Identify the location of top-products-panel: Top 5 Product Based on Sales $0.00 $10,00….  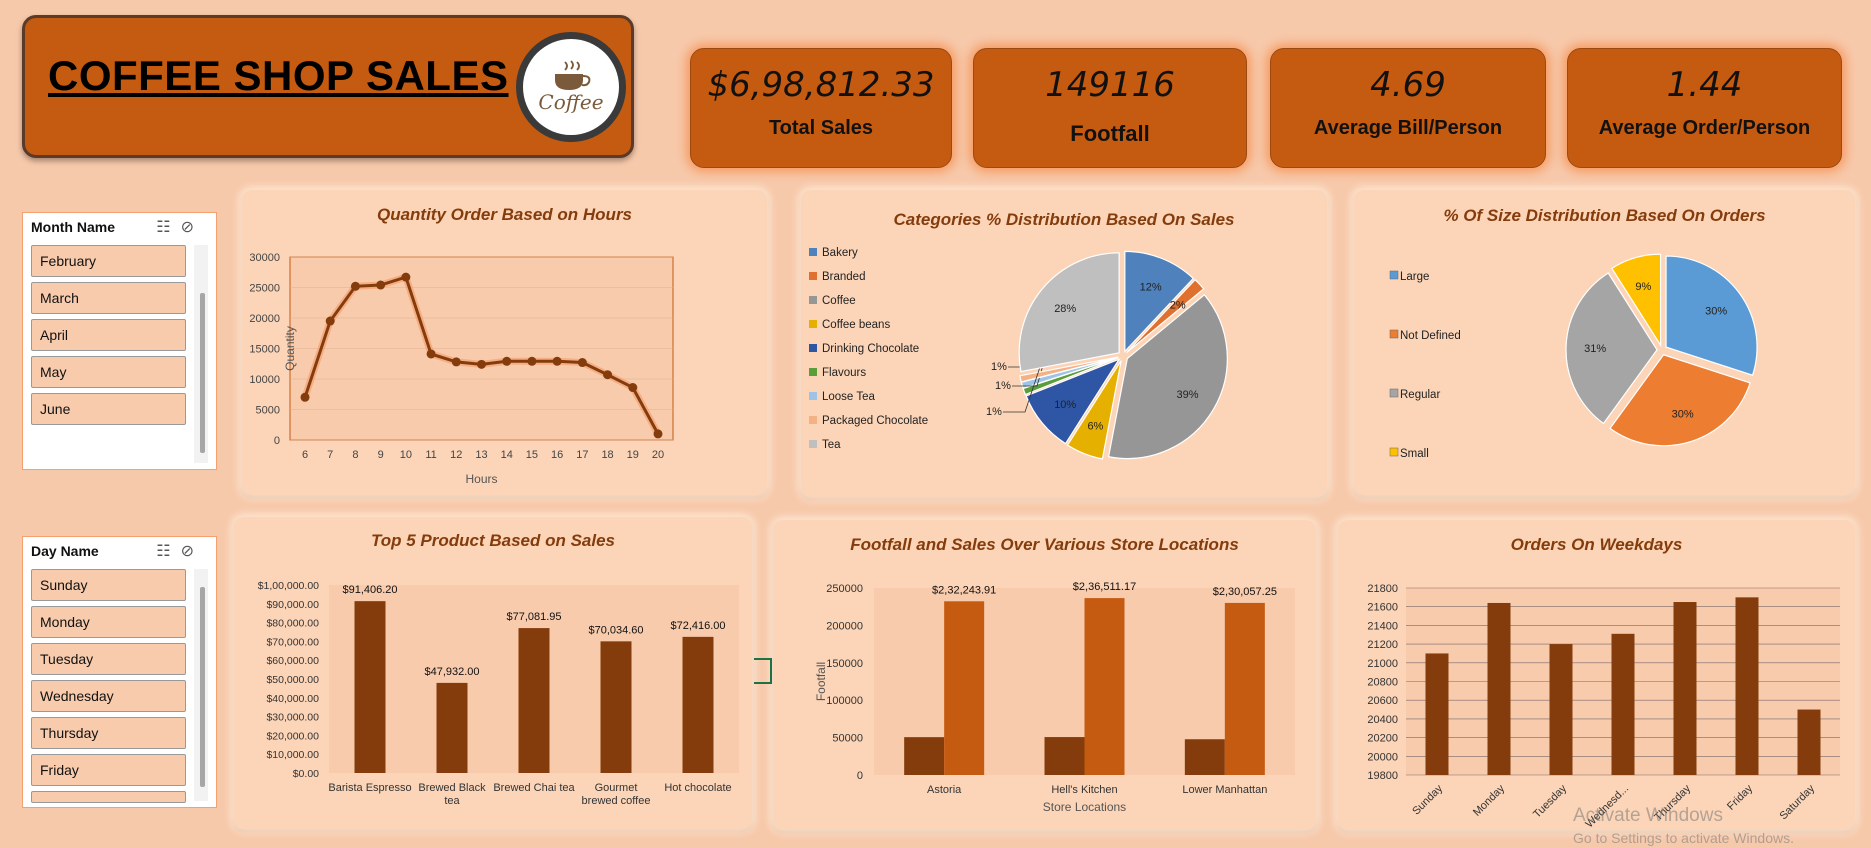
(493, 673).